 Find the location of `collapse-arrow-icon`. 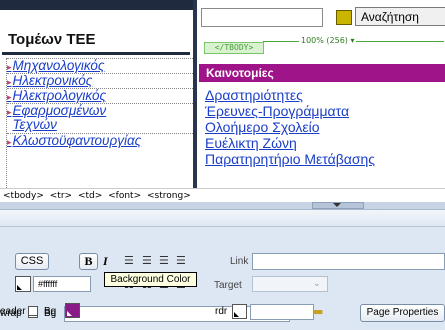

collapse-arrow-icon is located at coordinates (337, 205).